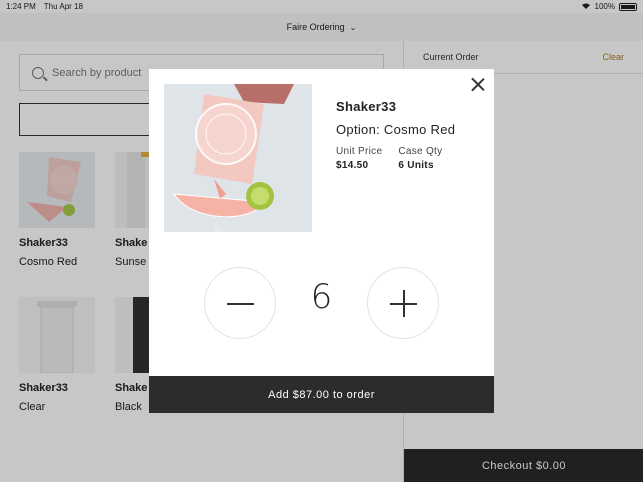  Describe the element at coordinates (366, 106) in the screenshot. I see `modal-product-title: Shaker33` at that location.